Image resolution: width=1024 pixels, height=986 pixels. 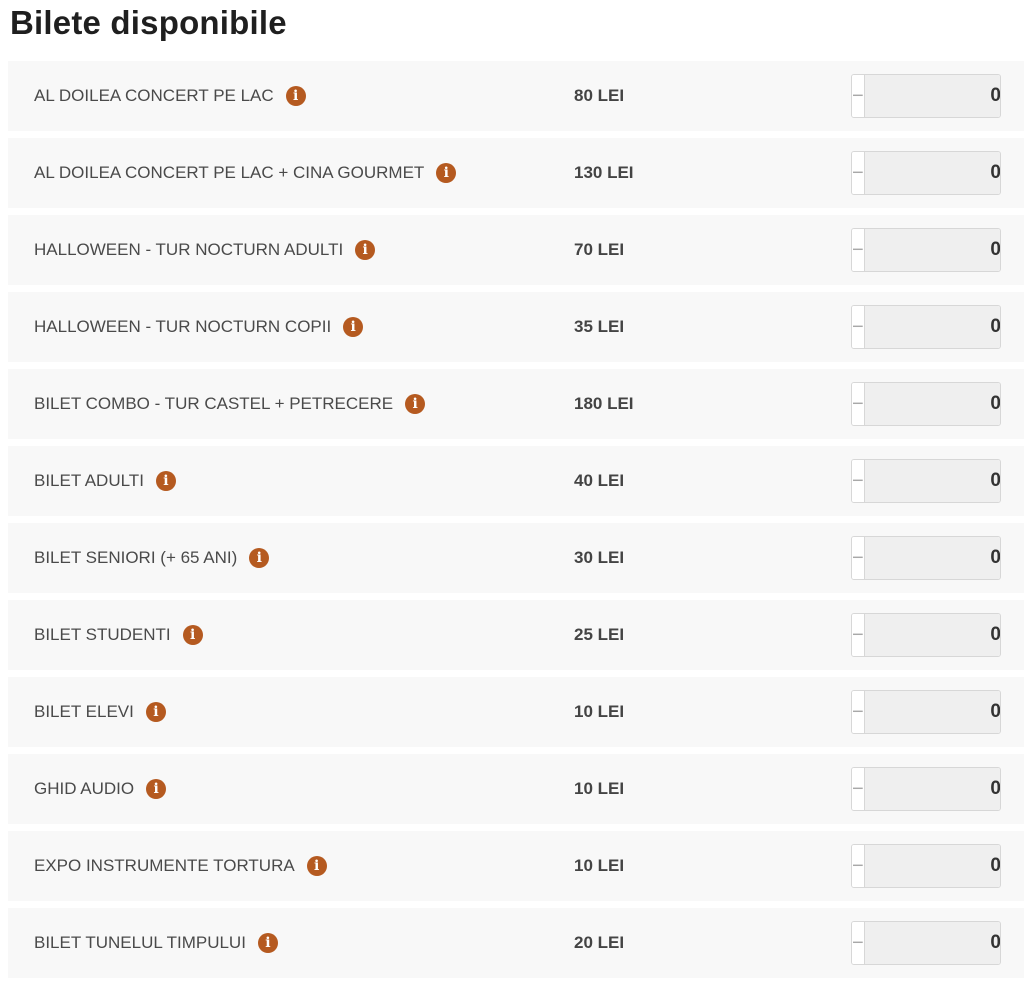 I want to click on ticket-name: BILET TUNELUL TIMPULUI, so click(x=140, y=942).